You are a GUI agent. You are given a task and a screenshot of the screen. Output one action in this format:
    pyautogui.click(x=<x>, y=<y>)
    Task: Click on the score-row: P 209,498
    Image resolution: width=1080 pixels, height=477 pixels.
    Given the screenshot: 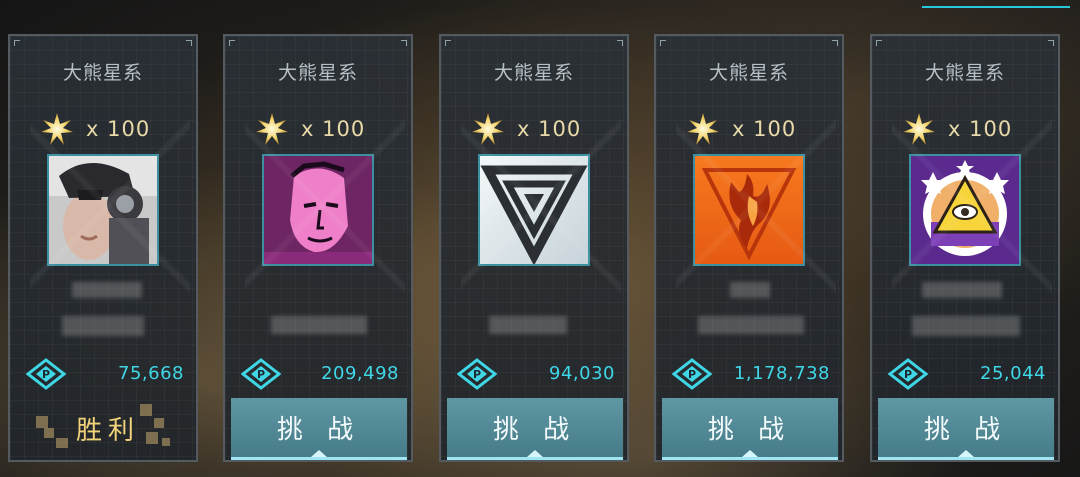 What is the action you would take?
    pyautogui.click(x=320, y=374)
    